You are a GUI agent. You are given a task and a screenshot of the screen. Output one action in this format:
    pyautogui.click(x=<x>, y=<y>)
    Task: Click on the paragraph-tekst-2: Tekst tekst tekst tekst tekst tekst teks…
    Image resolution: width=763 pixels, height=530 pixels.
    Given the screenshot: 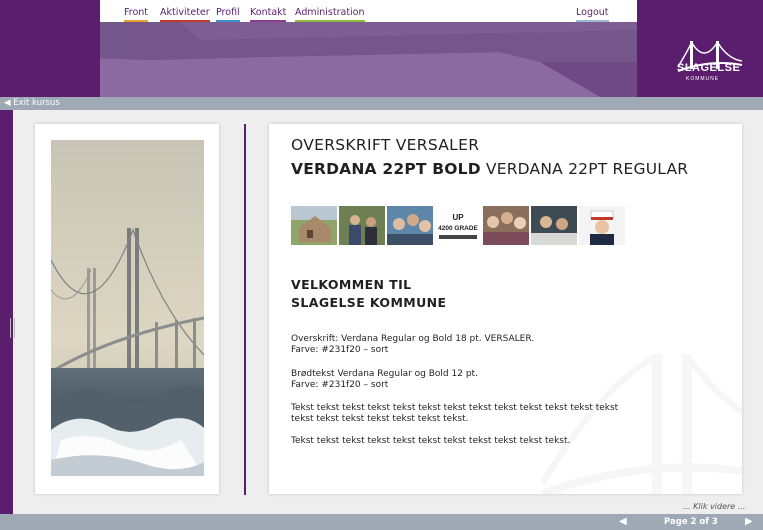 What is the action you would take?
    pyautogui.click(x=430, y=441)
    